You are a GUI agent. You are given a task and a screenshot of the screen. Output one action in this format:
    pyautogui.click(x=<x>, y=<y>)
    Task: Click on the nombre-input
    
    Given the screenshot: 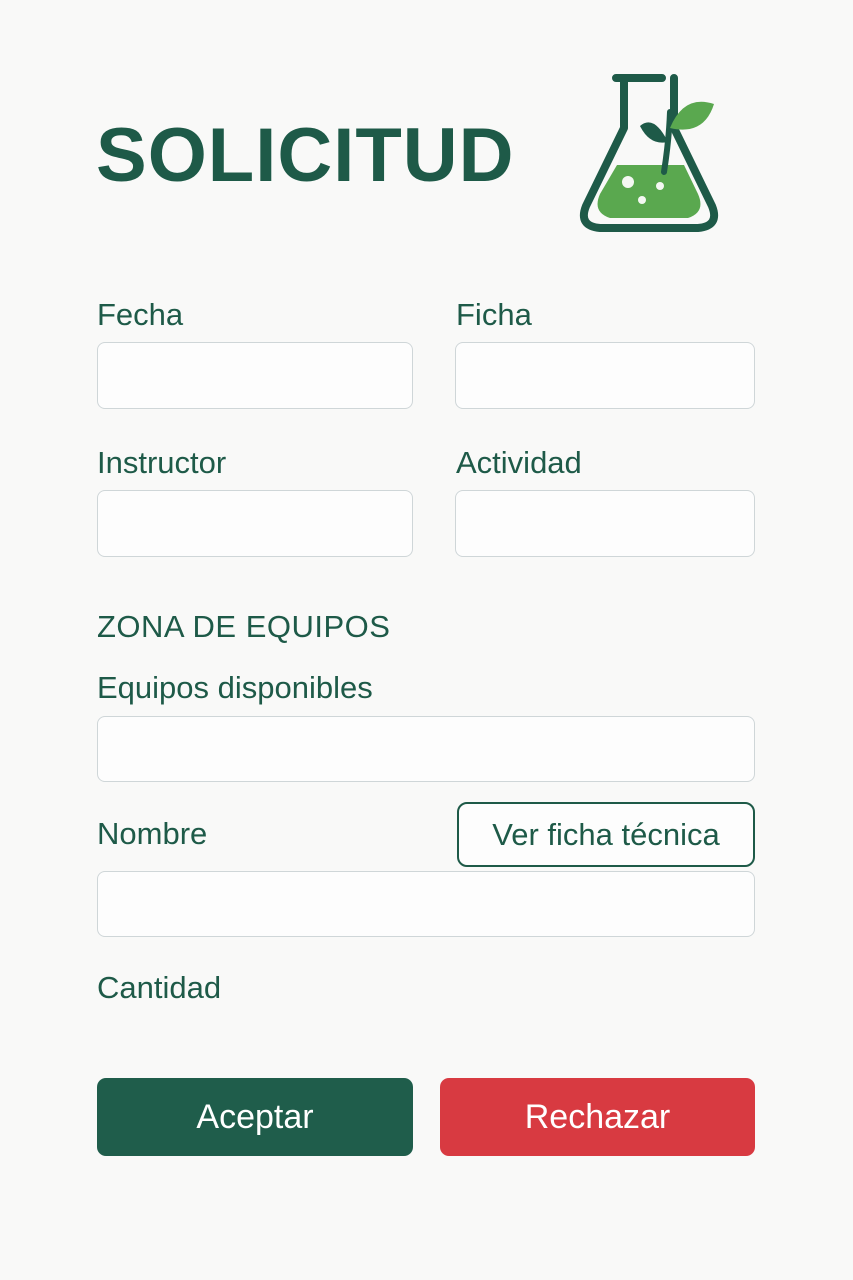 What is the action you would take?
    pyautogui.click(x=426, y=904)
    